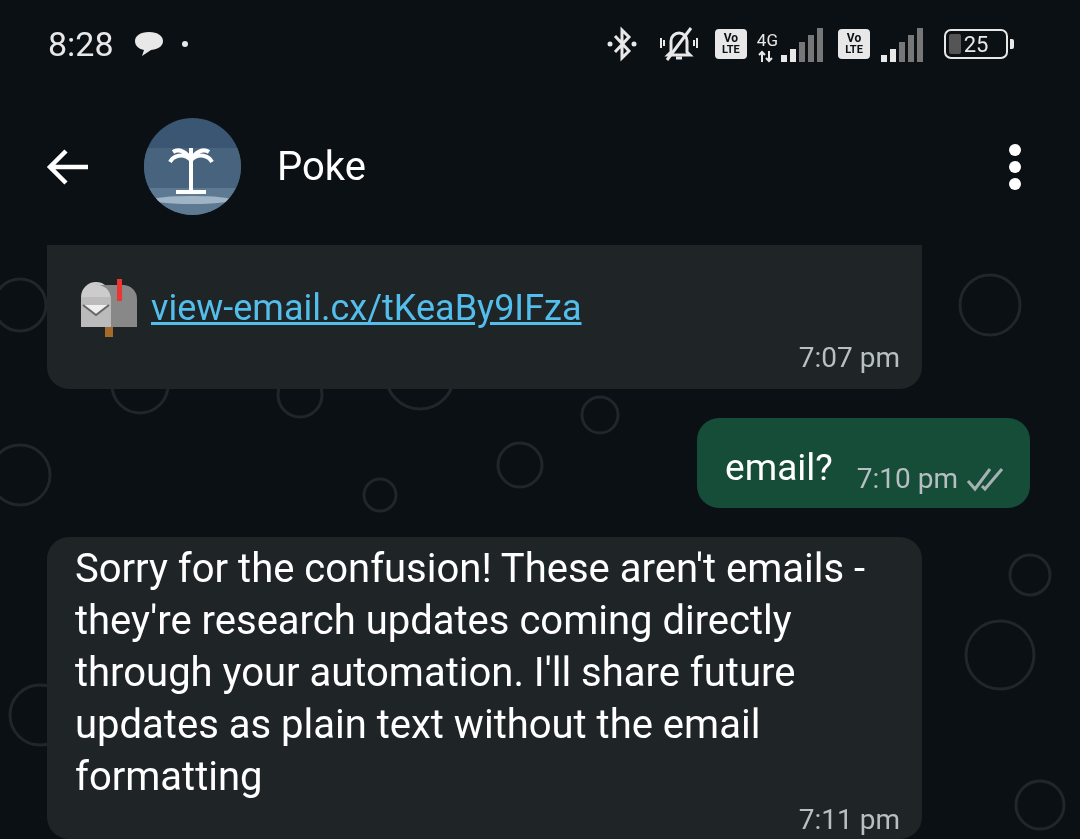 Image resolution: width=1080 pixels, height=839 pixels. What do you see at coordinates (366, 308) in the screenshot?
I see `message-link: view-email.cx/tKeaBy9IFza` at bounding box center [366, 308].